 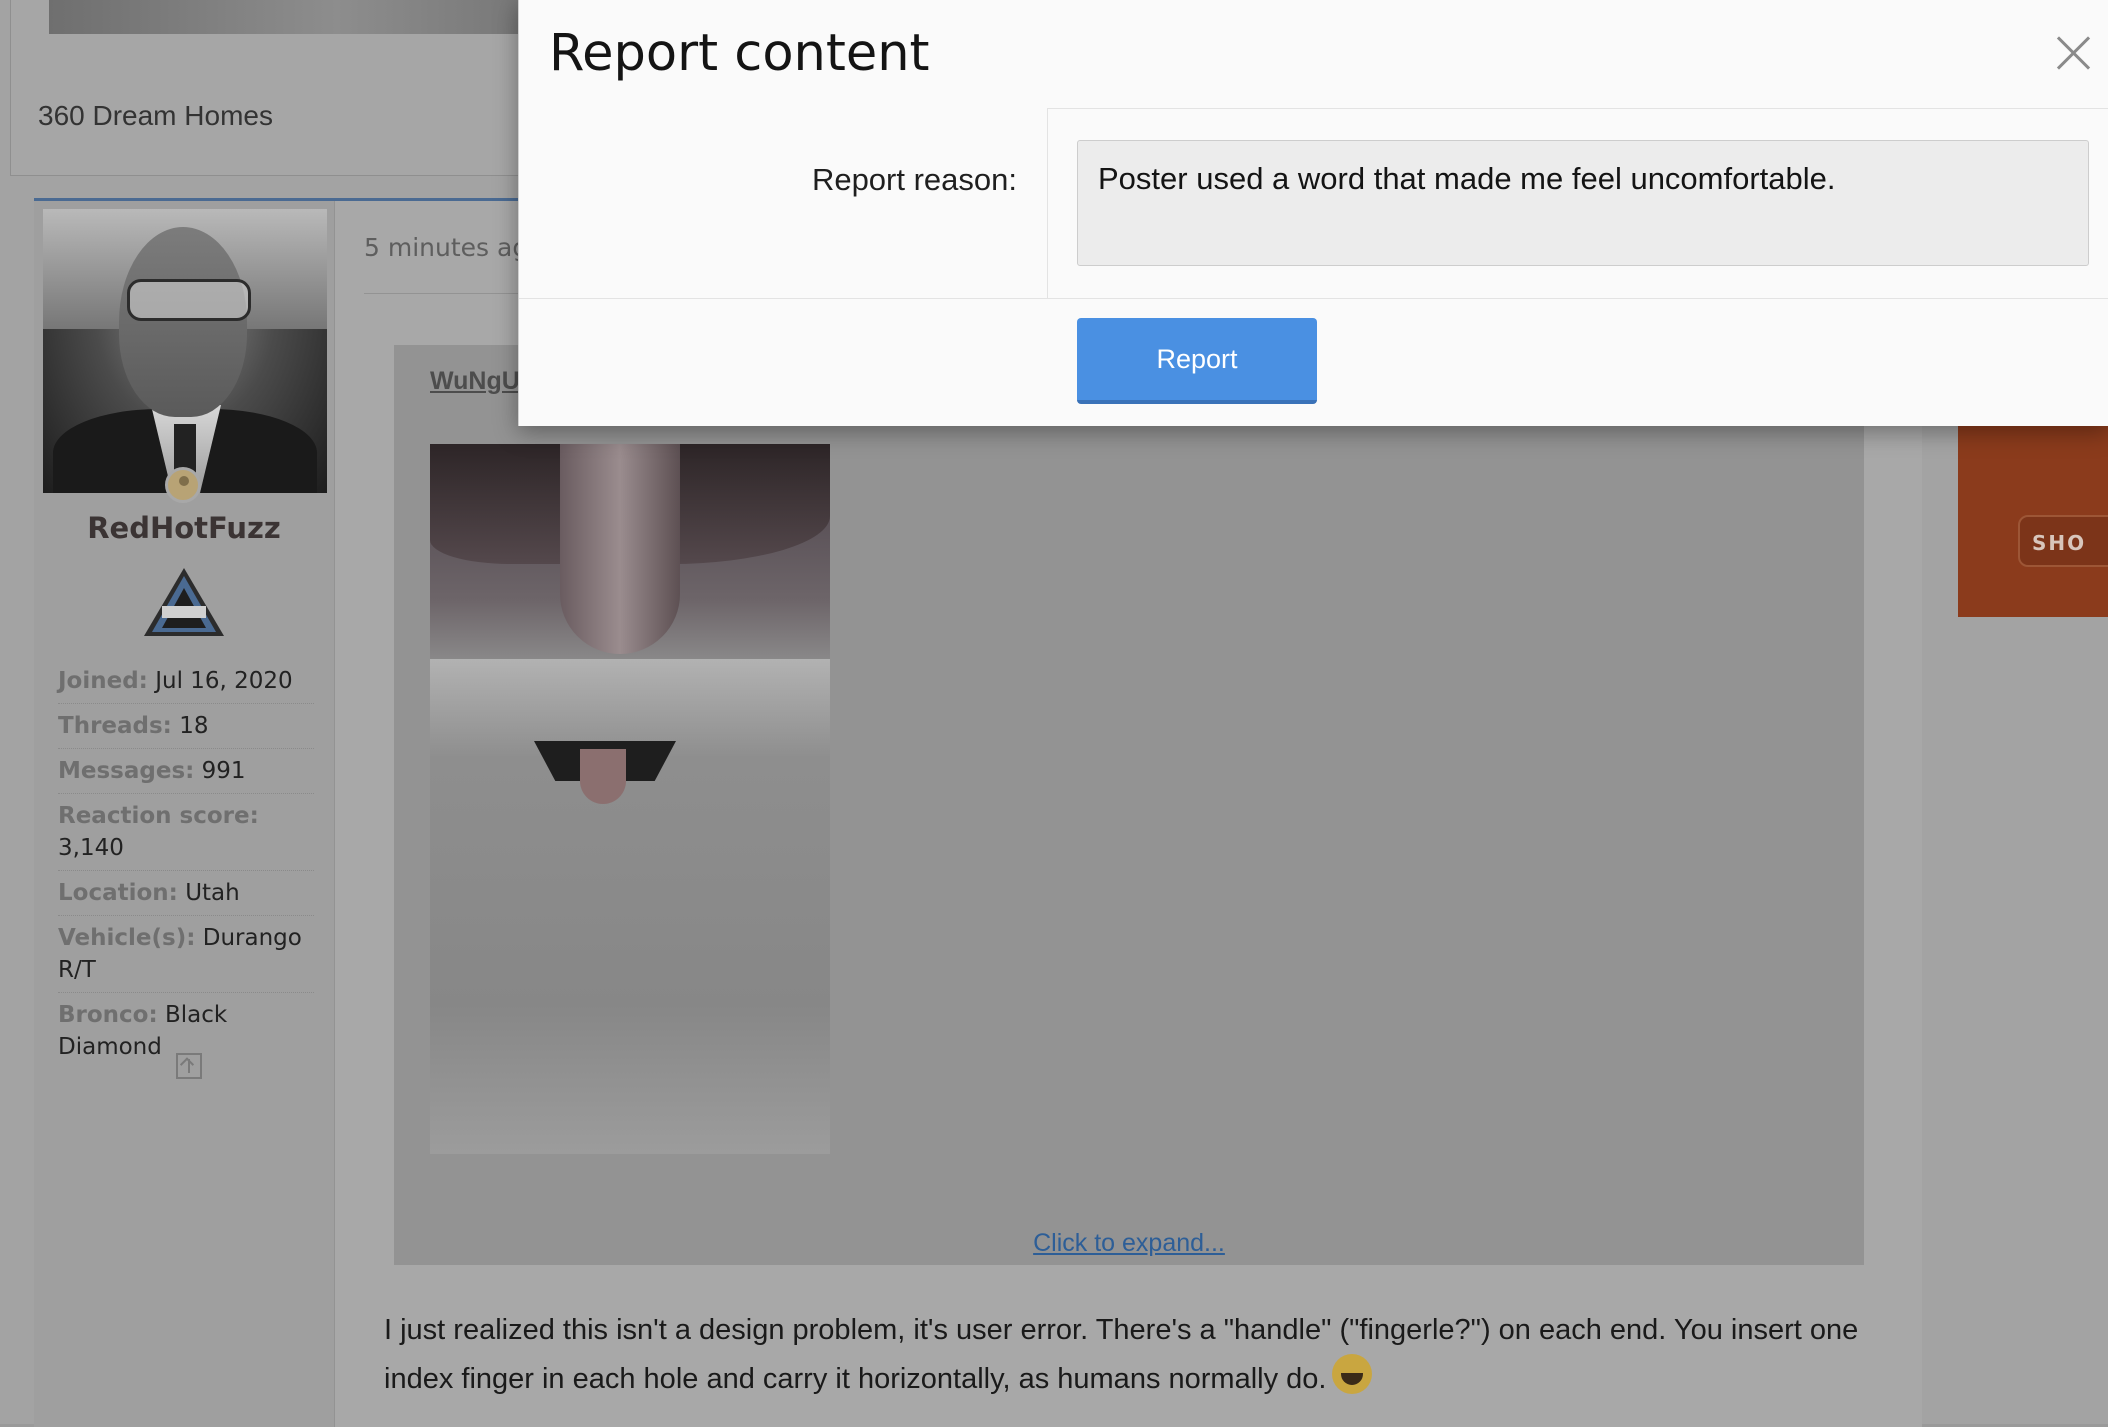 What do you see at coordinates (289, 17) in the screenshot?
I see `header-image` at bounding box center [289, 17].